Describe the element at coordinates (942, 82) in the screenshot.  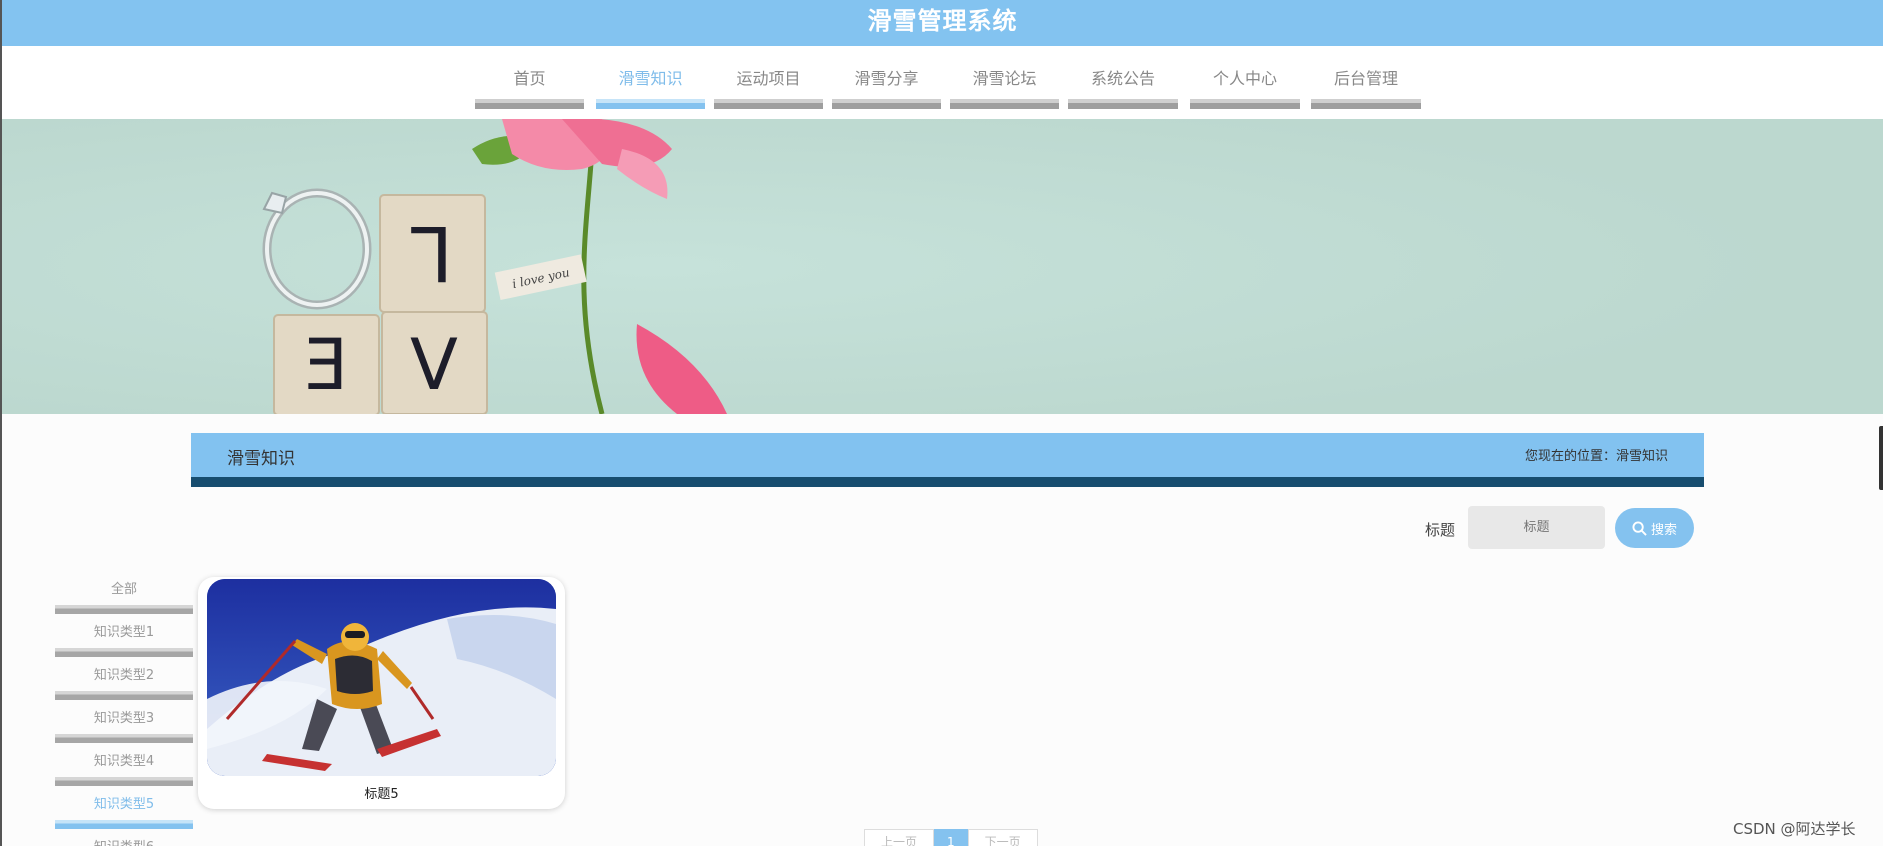
I see `main-nav: 首页 滑雪知识 运动项目 滑雪分享 滑雪论坛 系统公告 个人中心 后台管理` at that location.